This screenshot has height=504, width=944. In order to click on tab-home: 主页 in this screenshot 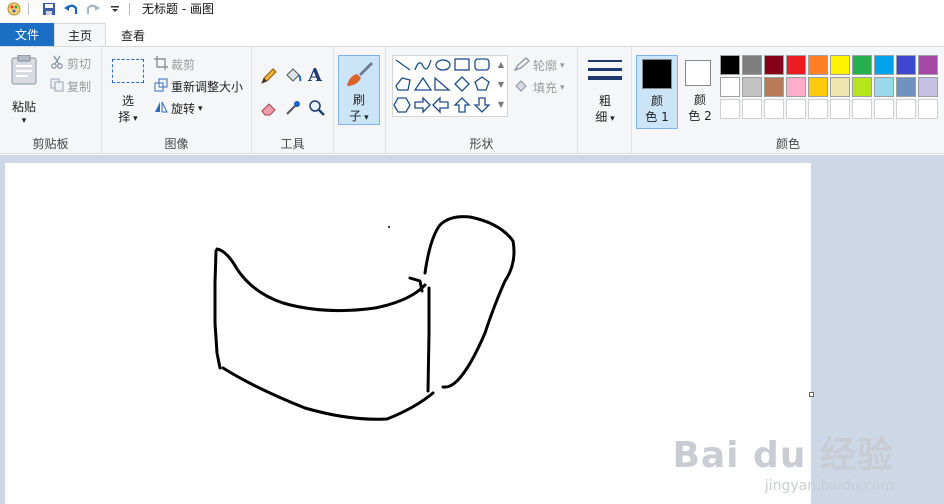, I will do `click(80, 35)`.